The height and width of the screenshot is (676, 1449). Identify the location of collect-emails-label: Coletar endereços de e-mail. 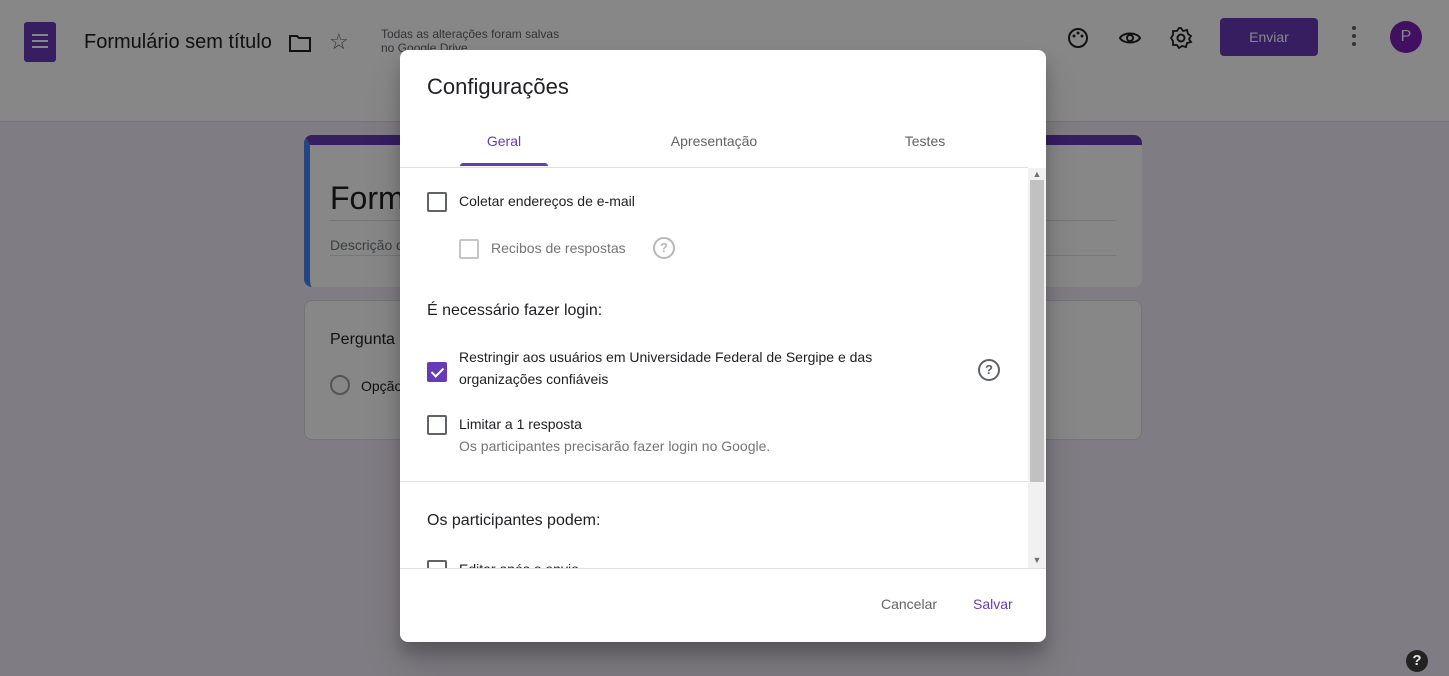
(547, 201).